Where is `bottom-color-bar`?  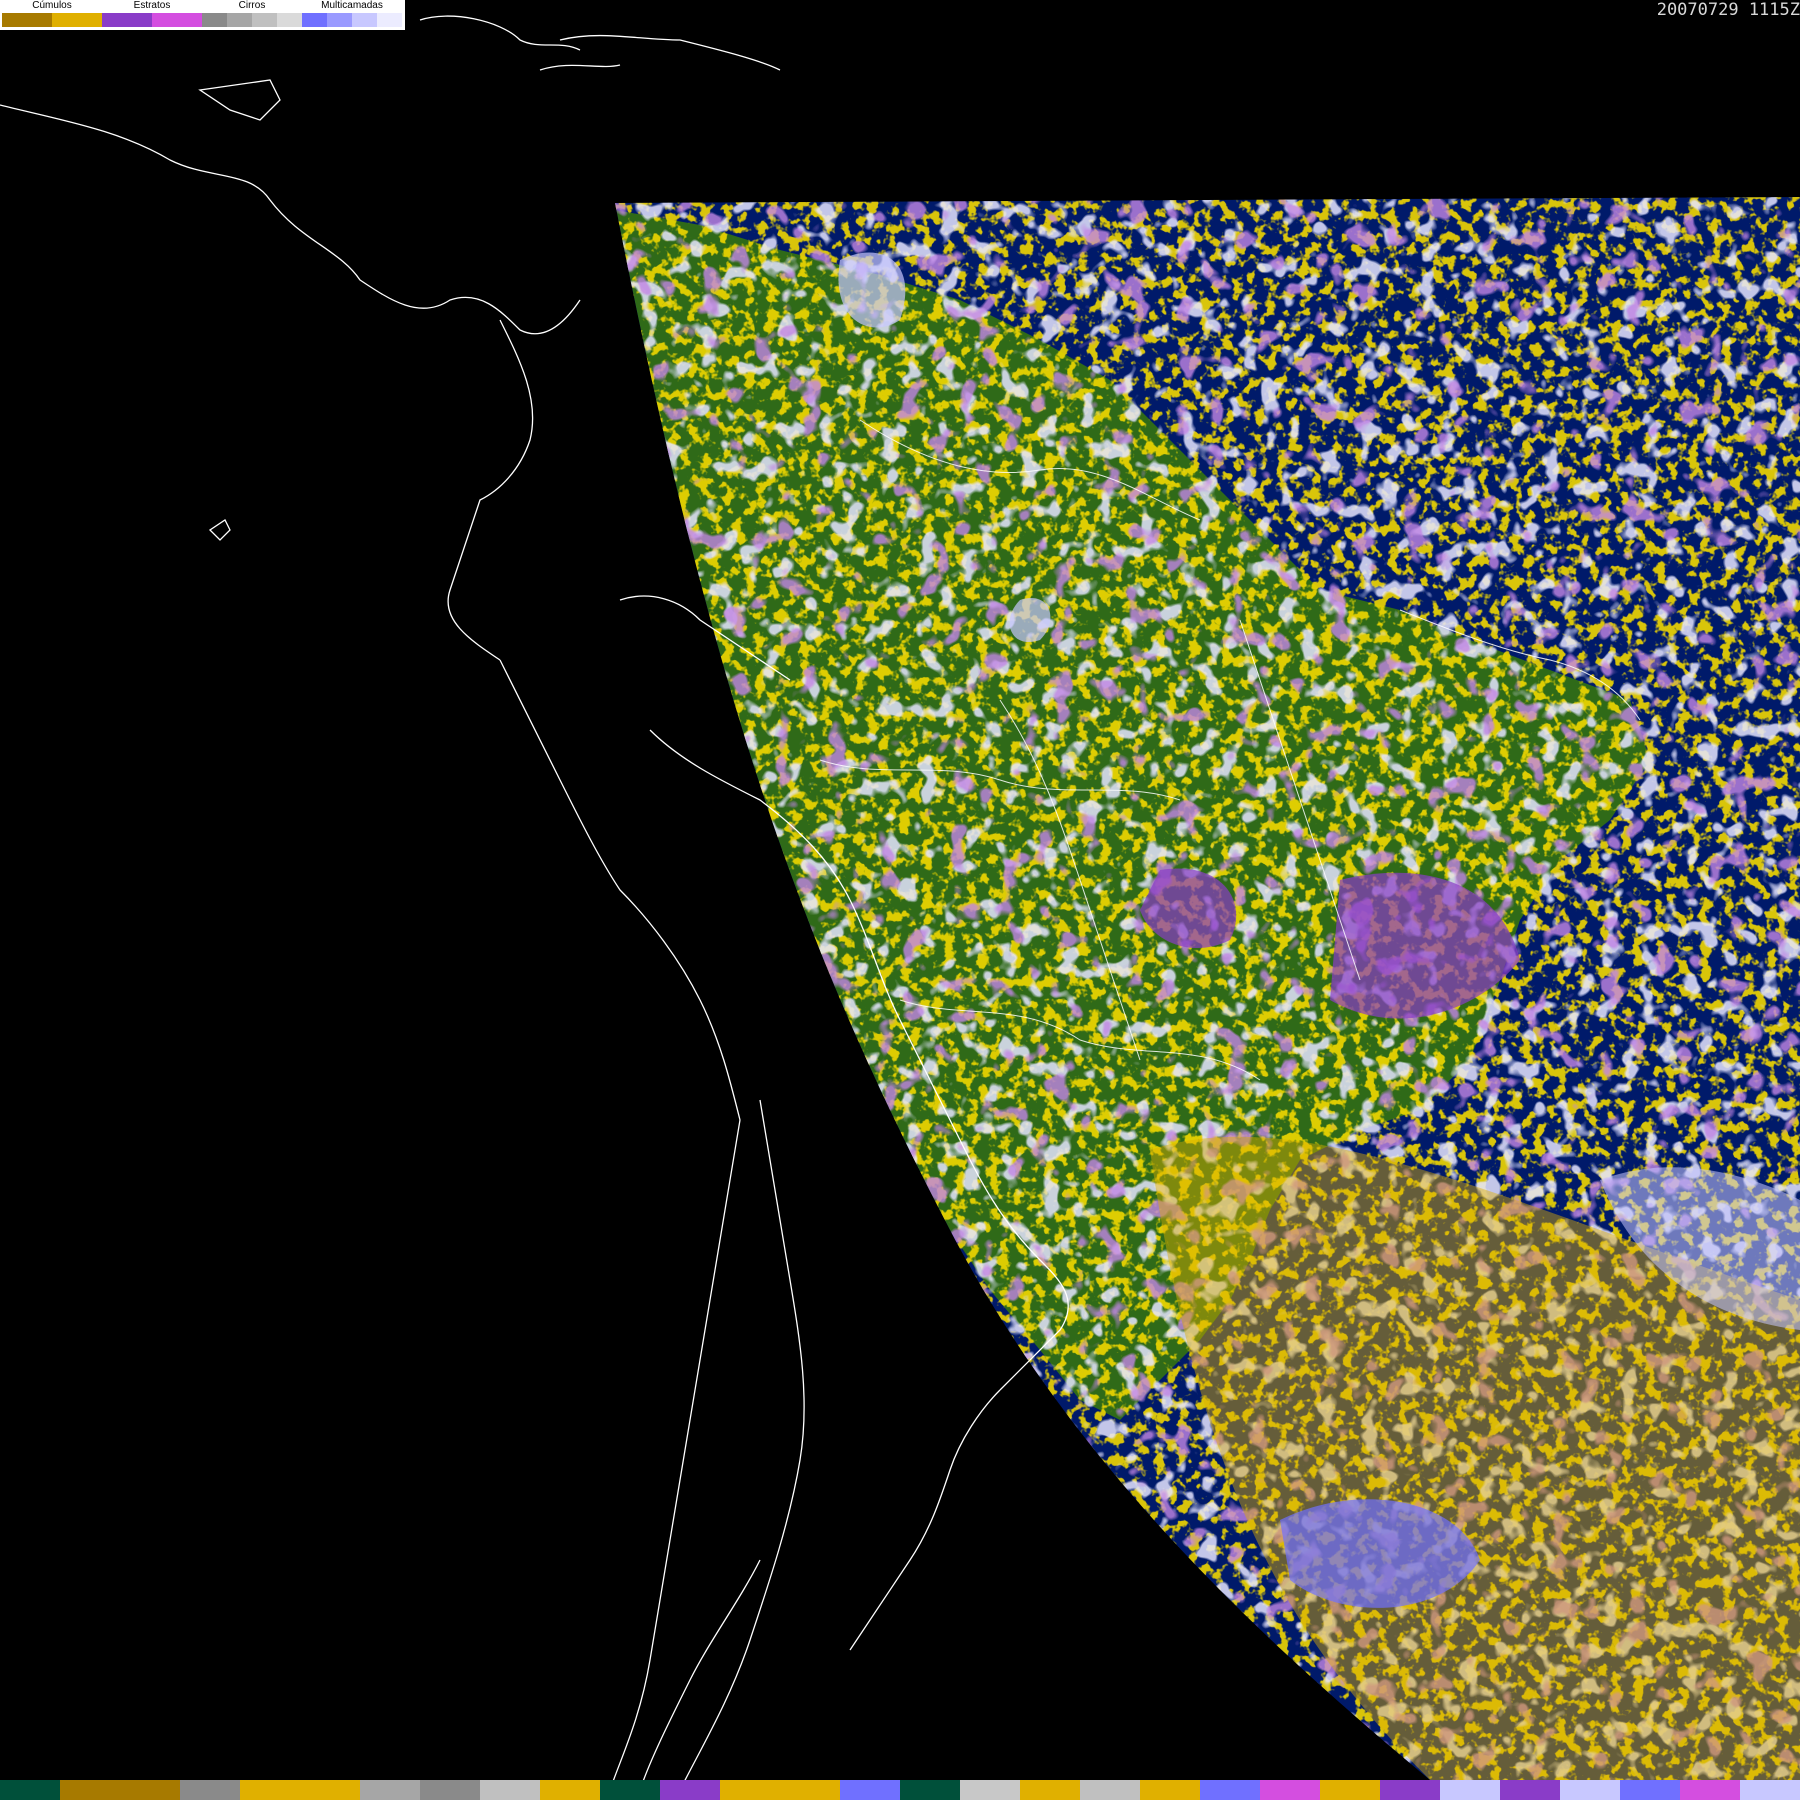
bottom-color-bar is located at coordinates (900, 1790).